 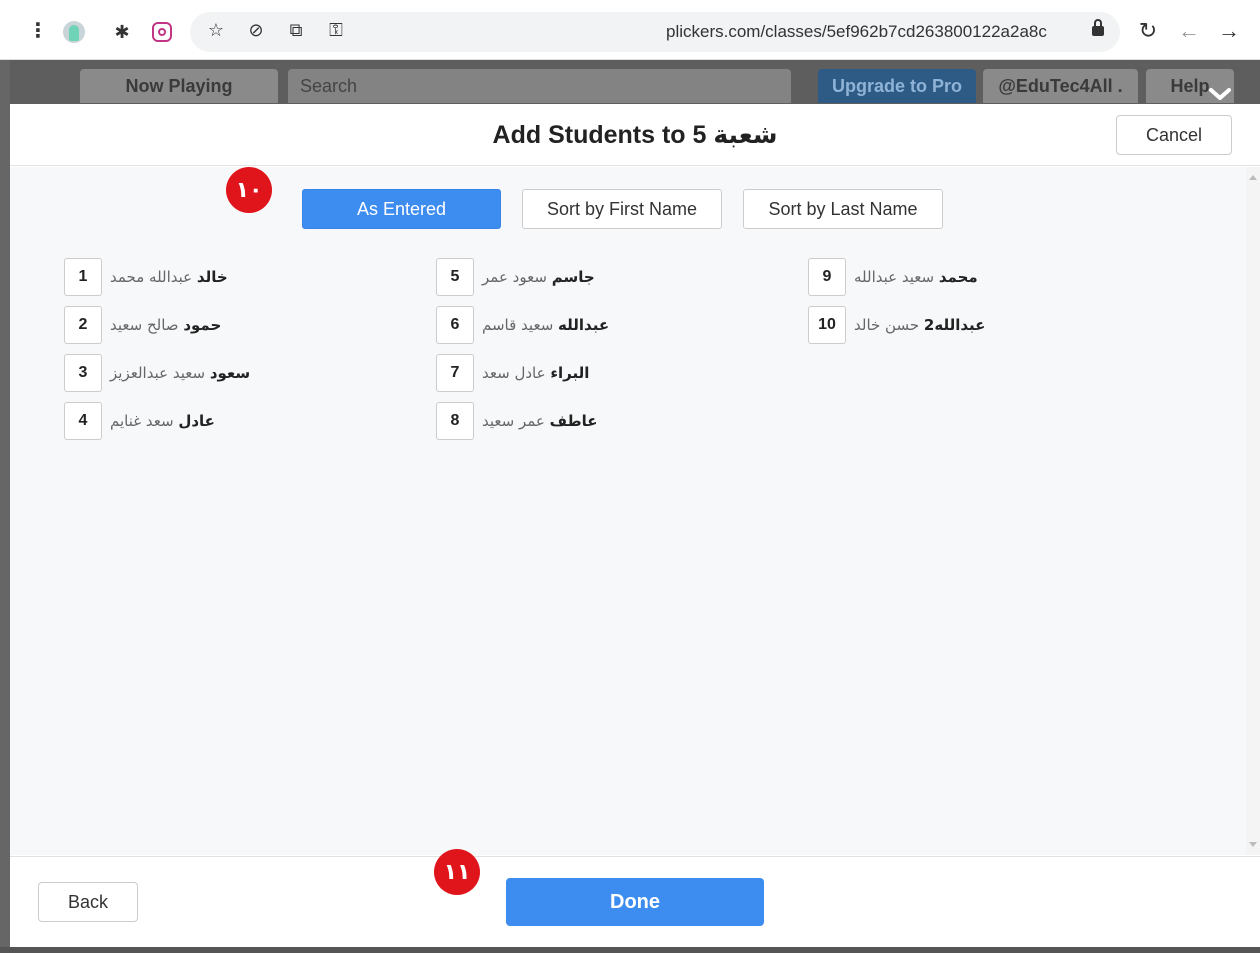 What do you see at coordinates (180, 373) in the screenshot?
I see `student-name: سعود سعيد عبدالعزيز` at bounding box center [180, 373].